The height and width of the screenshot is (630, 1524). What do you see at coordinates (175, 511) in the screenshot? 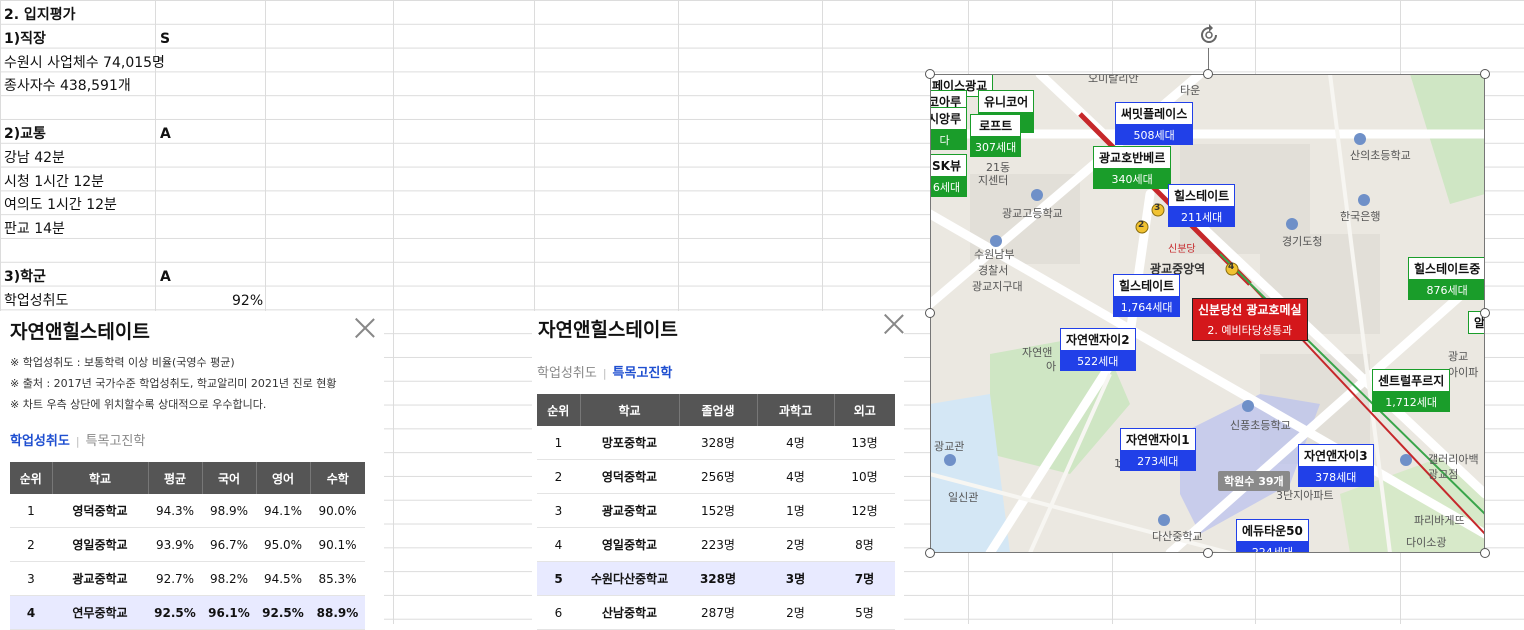
I see `table-cell: 94.3%` at bounding box center [175, 511].